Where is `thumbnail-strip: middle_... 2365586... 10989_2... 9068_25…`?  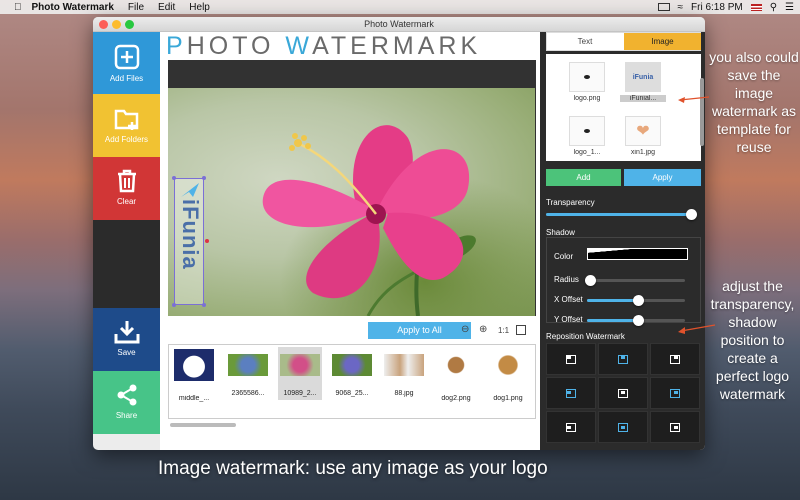 thumbnail-strip: middle_... 2365586... 10989_2... 9068_25… is located at coordinates (352, 381).